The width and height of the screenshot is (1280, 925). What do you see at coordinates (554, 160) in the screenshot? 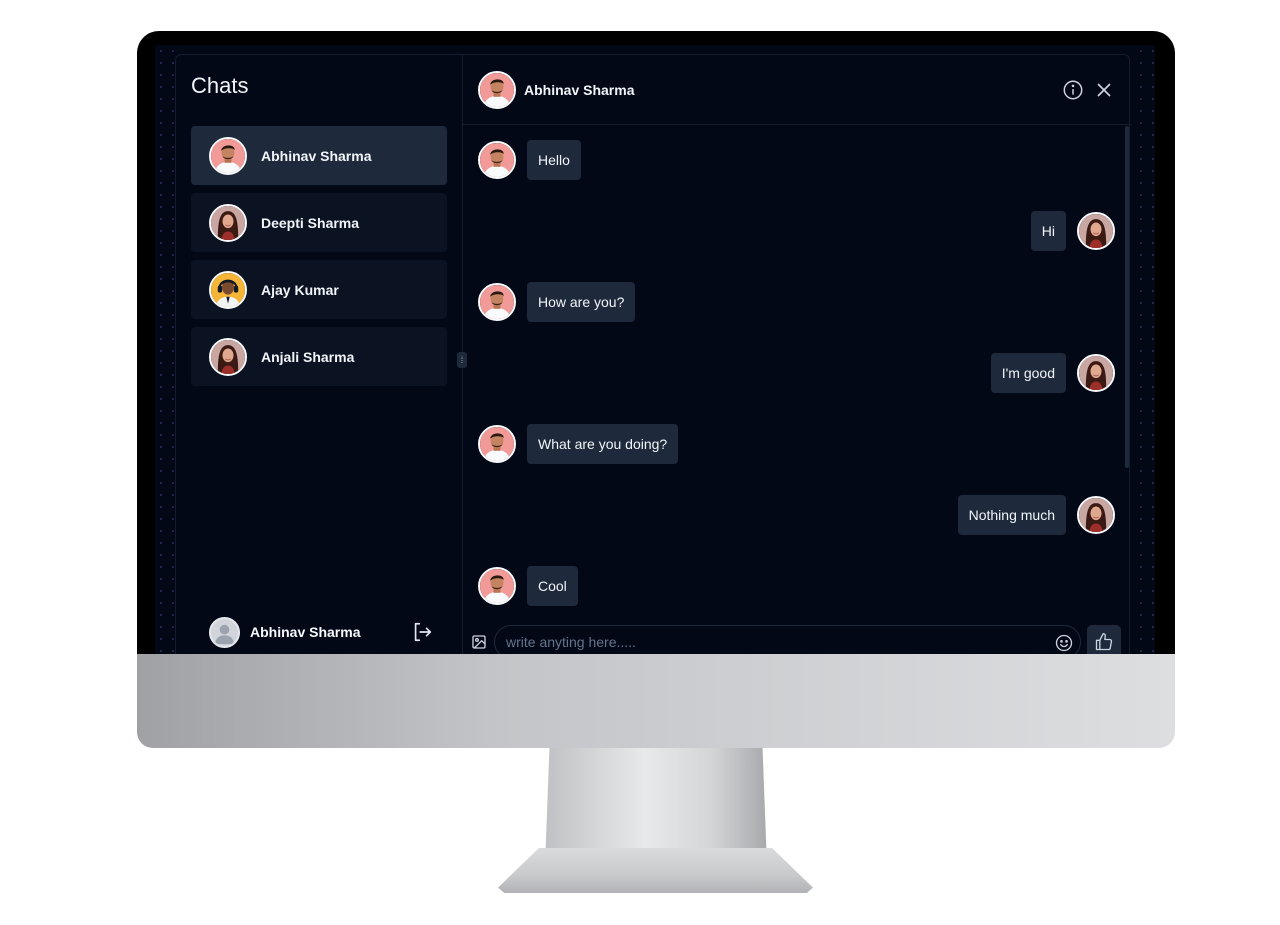
I see `message-bubble: Hello` at bounding box center [554, 160].